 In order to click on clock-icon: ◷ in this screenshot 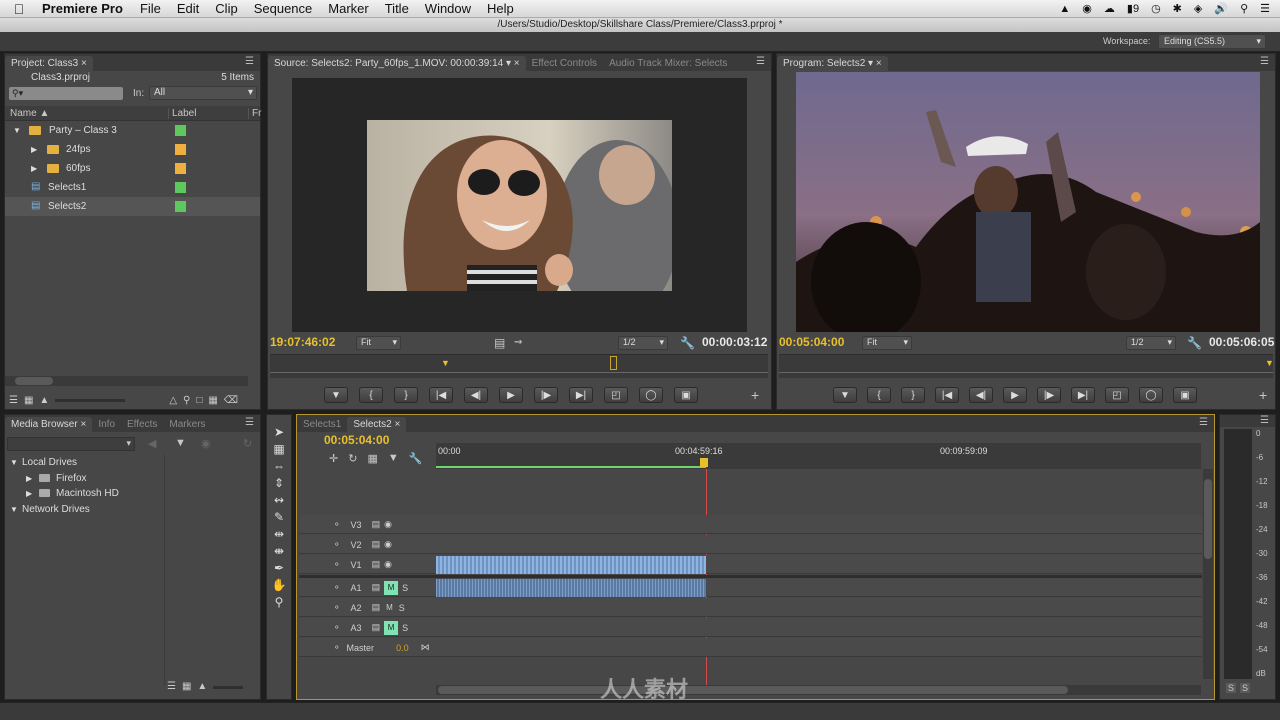, I will do `click(1156, 8)`.